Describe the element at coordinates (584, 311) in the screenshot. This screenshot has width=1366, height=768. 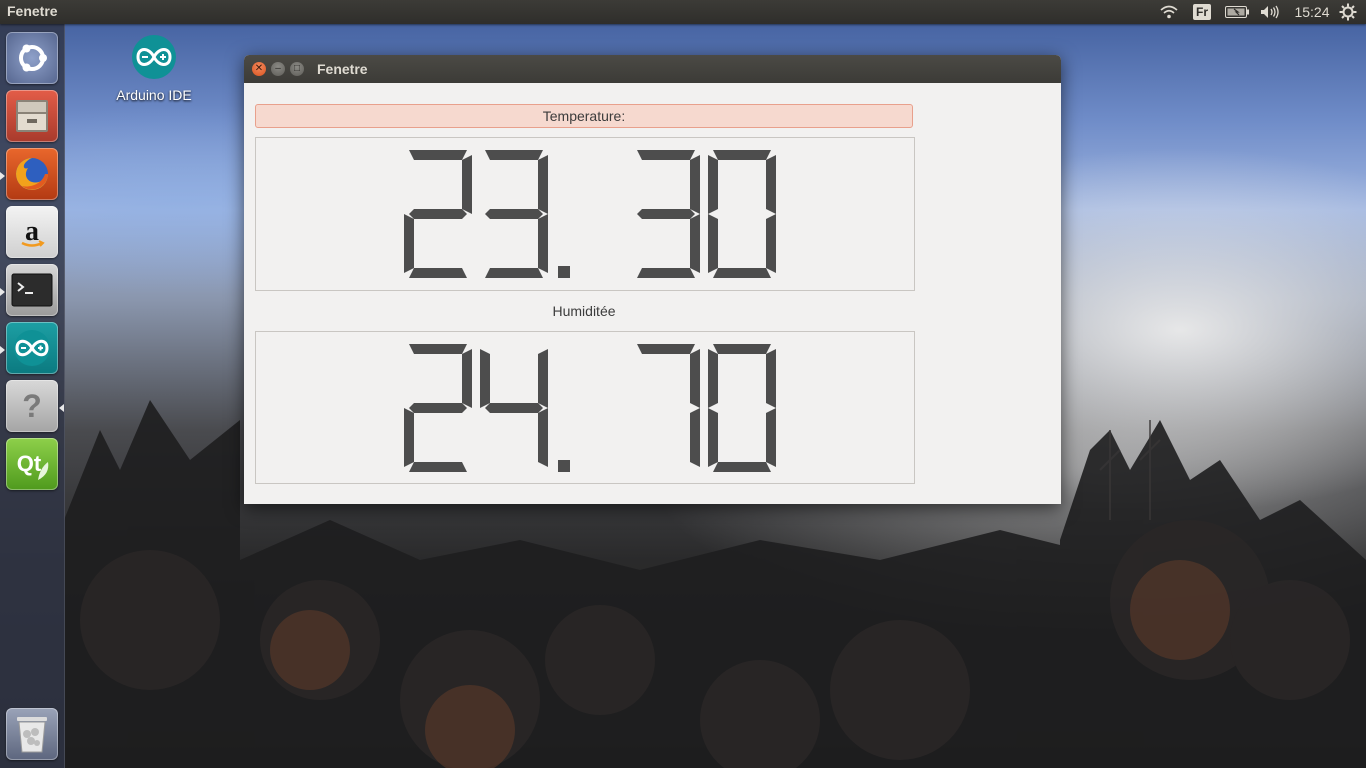
I see `humidity-label: Humiditée` at that location.